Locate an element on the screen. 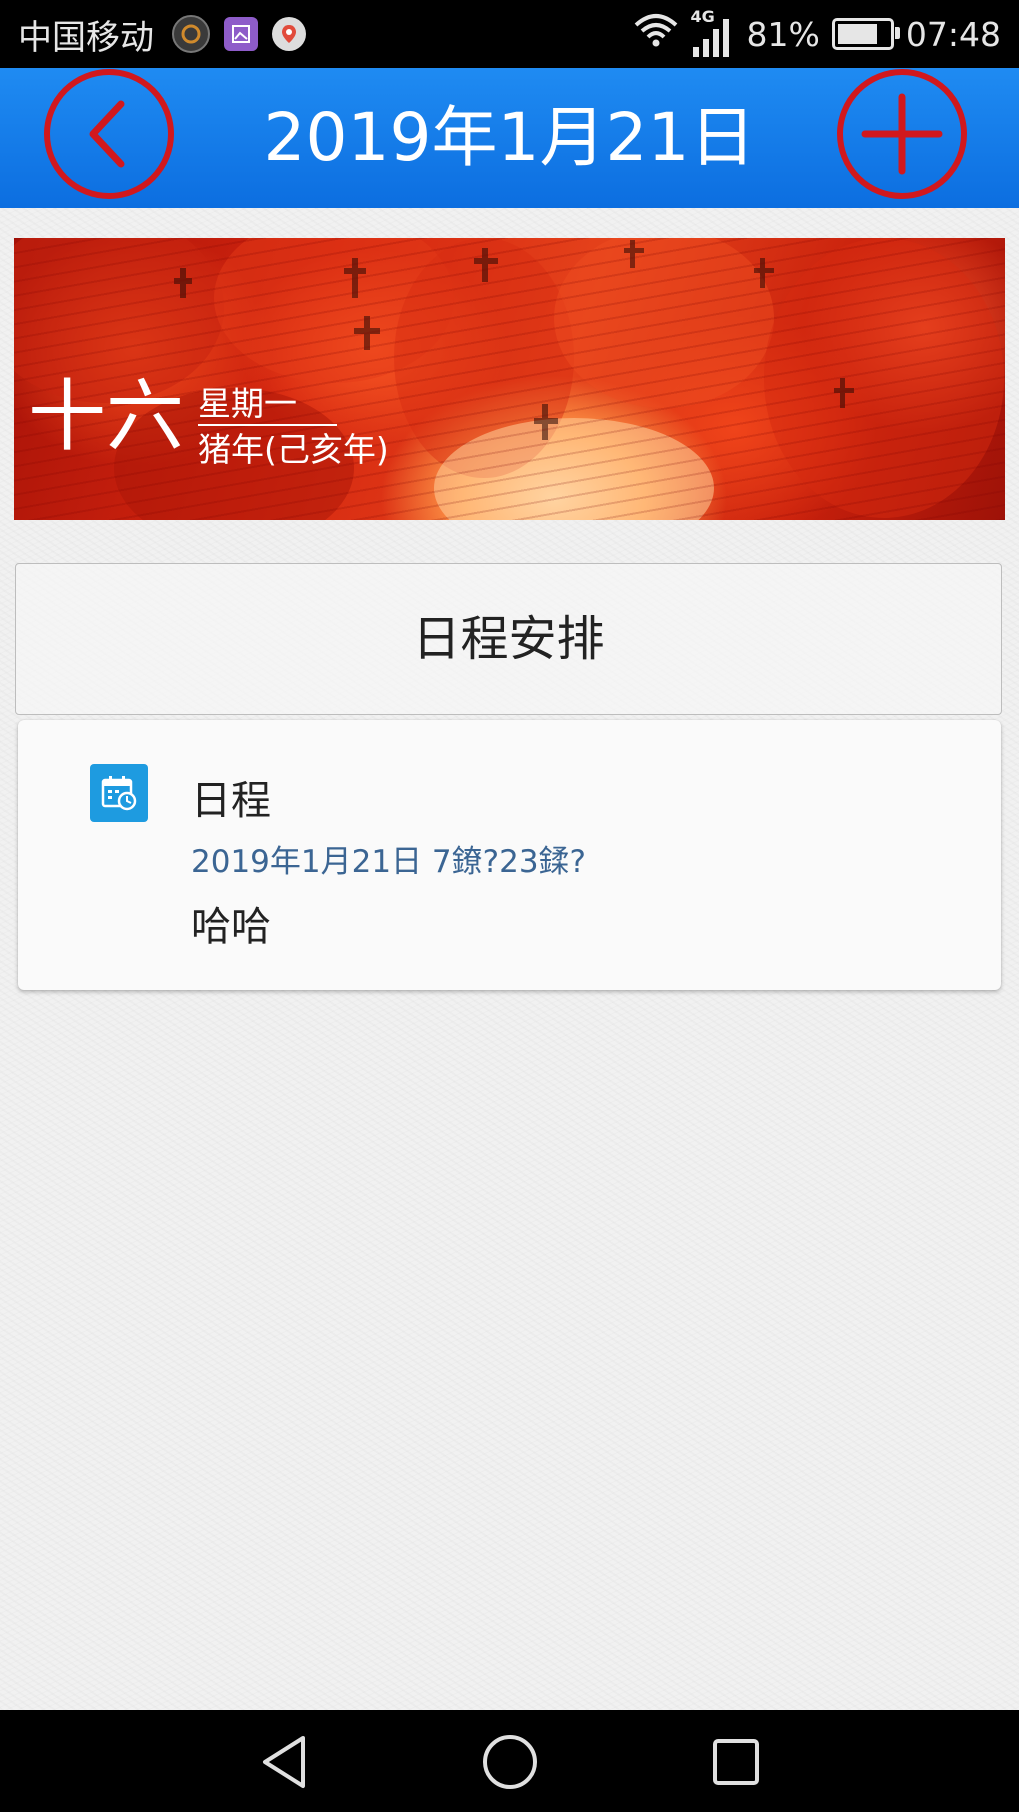  app-header: 2019年1月21日 is located at coordinates (509, 138).